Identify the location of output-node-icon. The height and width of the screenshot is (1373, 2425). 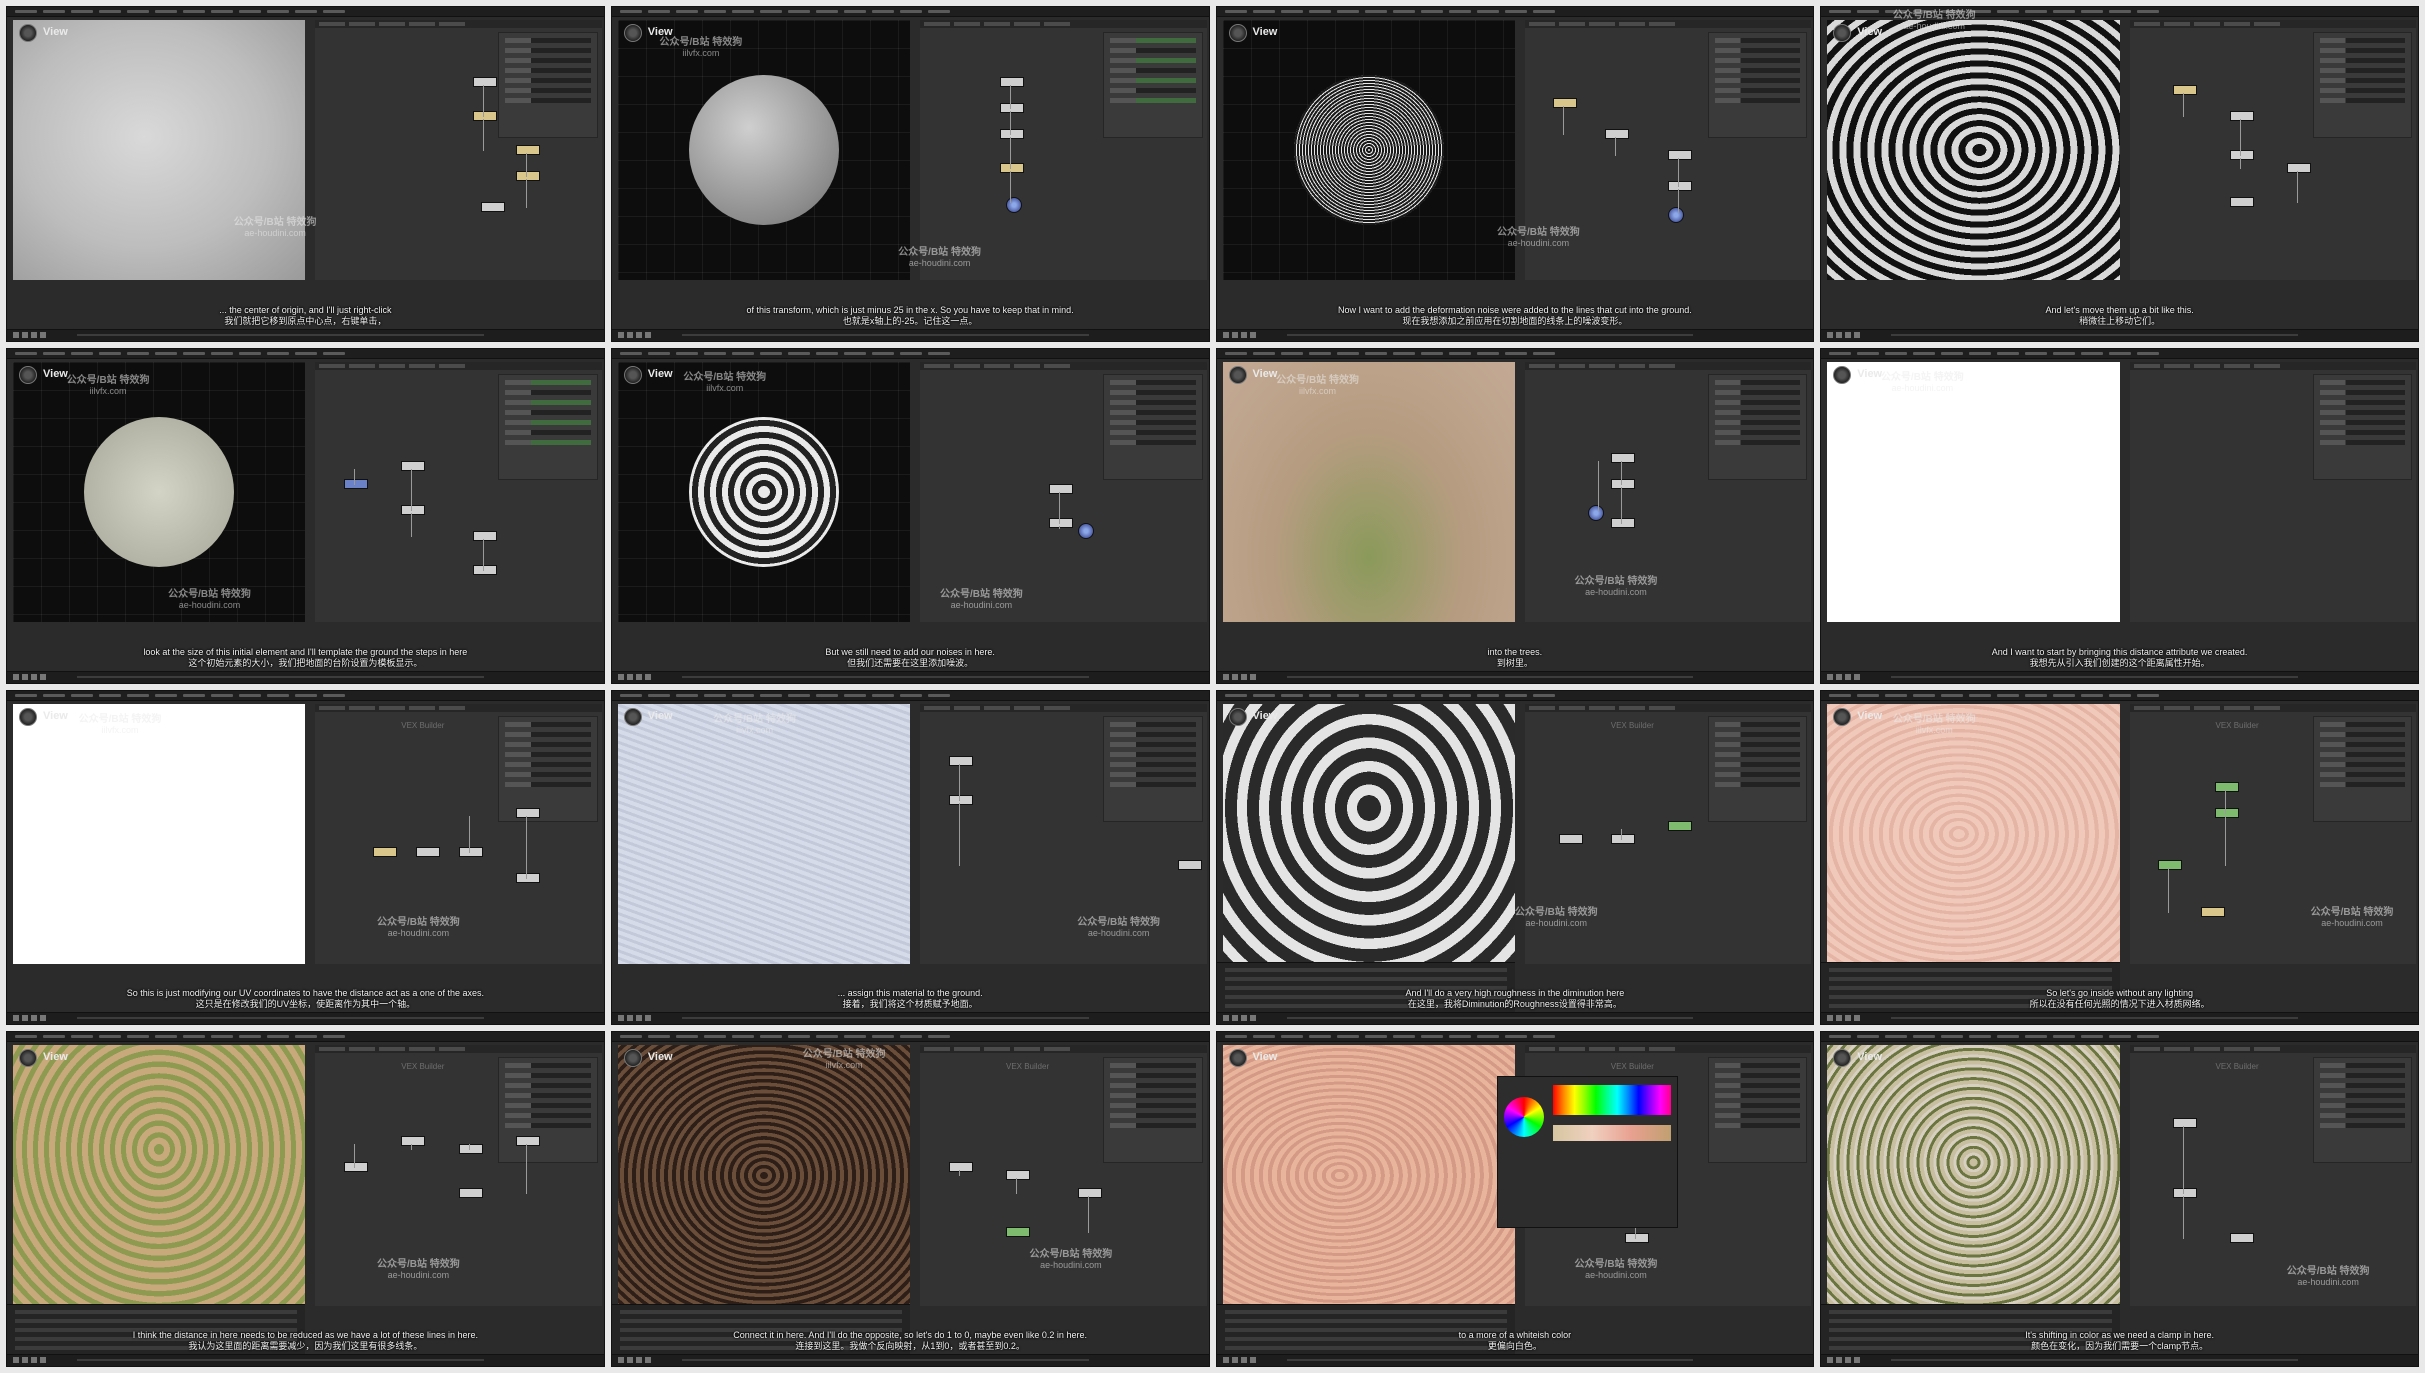
(1013, 205).